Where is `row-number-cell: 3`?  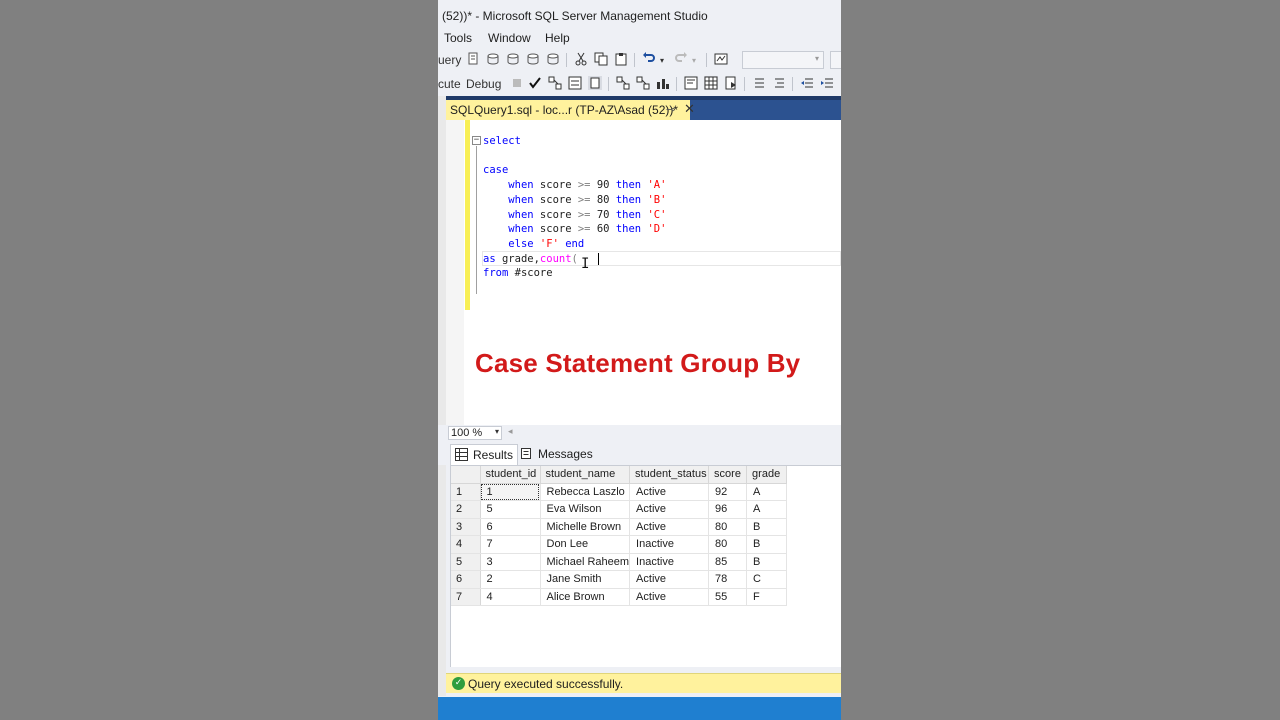 row-number-cell: 3 is located at coordinates (466, 527).